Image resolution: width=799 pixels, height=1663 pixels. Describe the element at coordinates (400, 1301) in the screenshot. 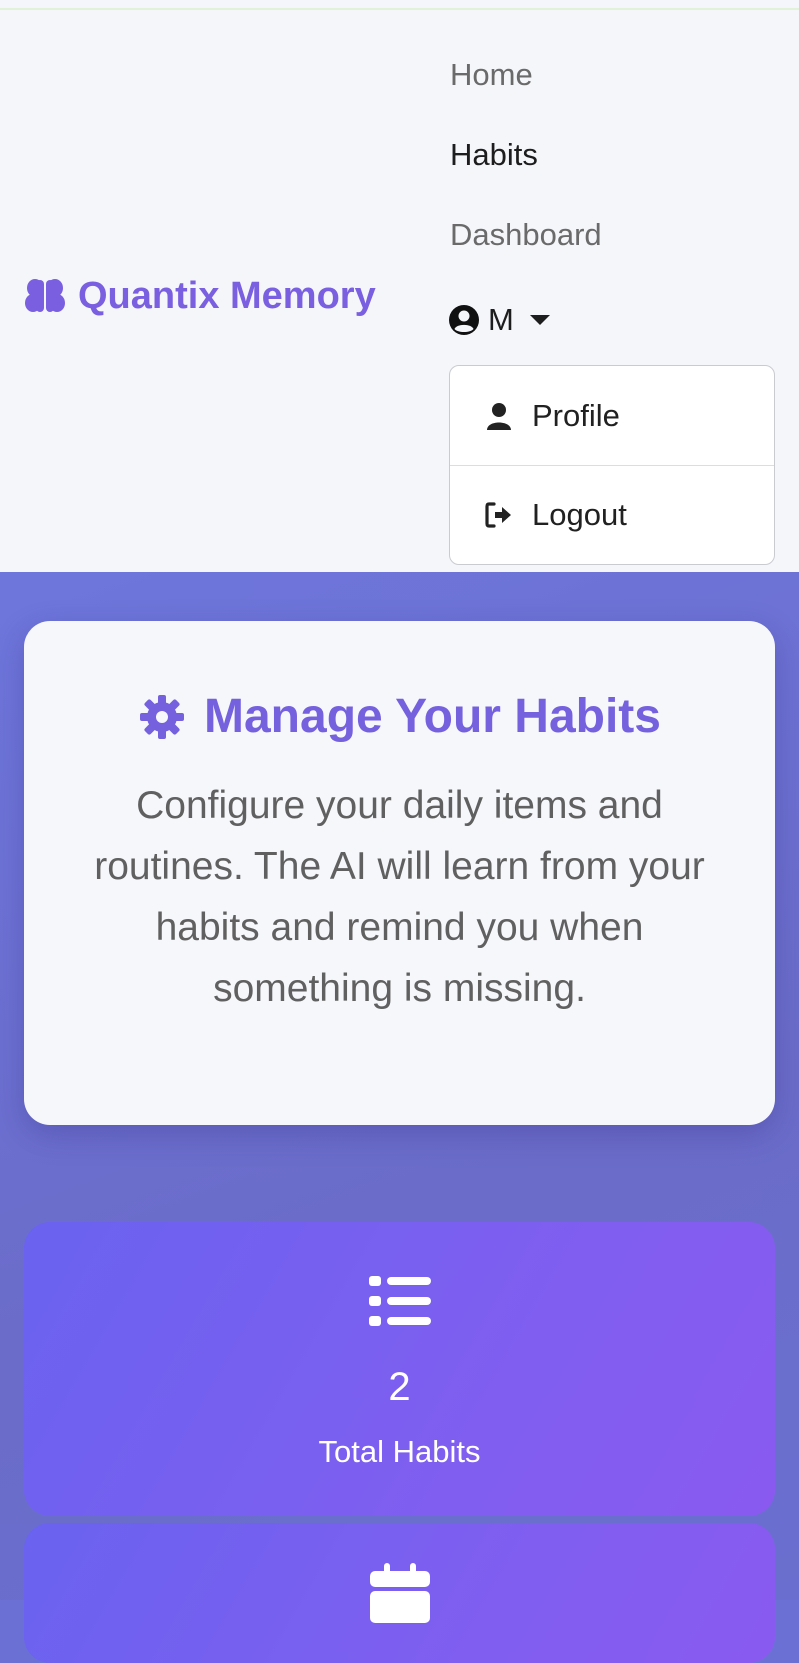

I see `list-icon` at that location.